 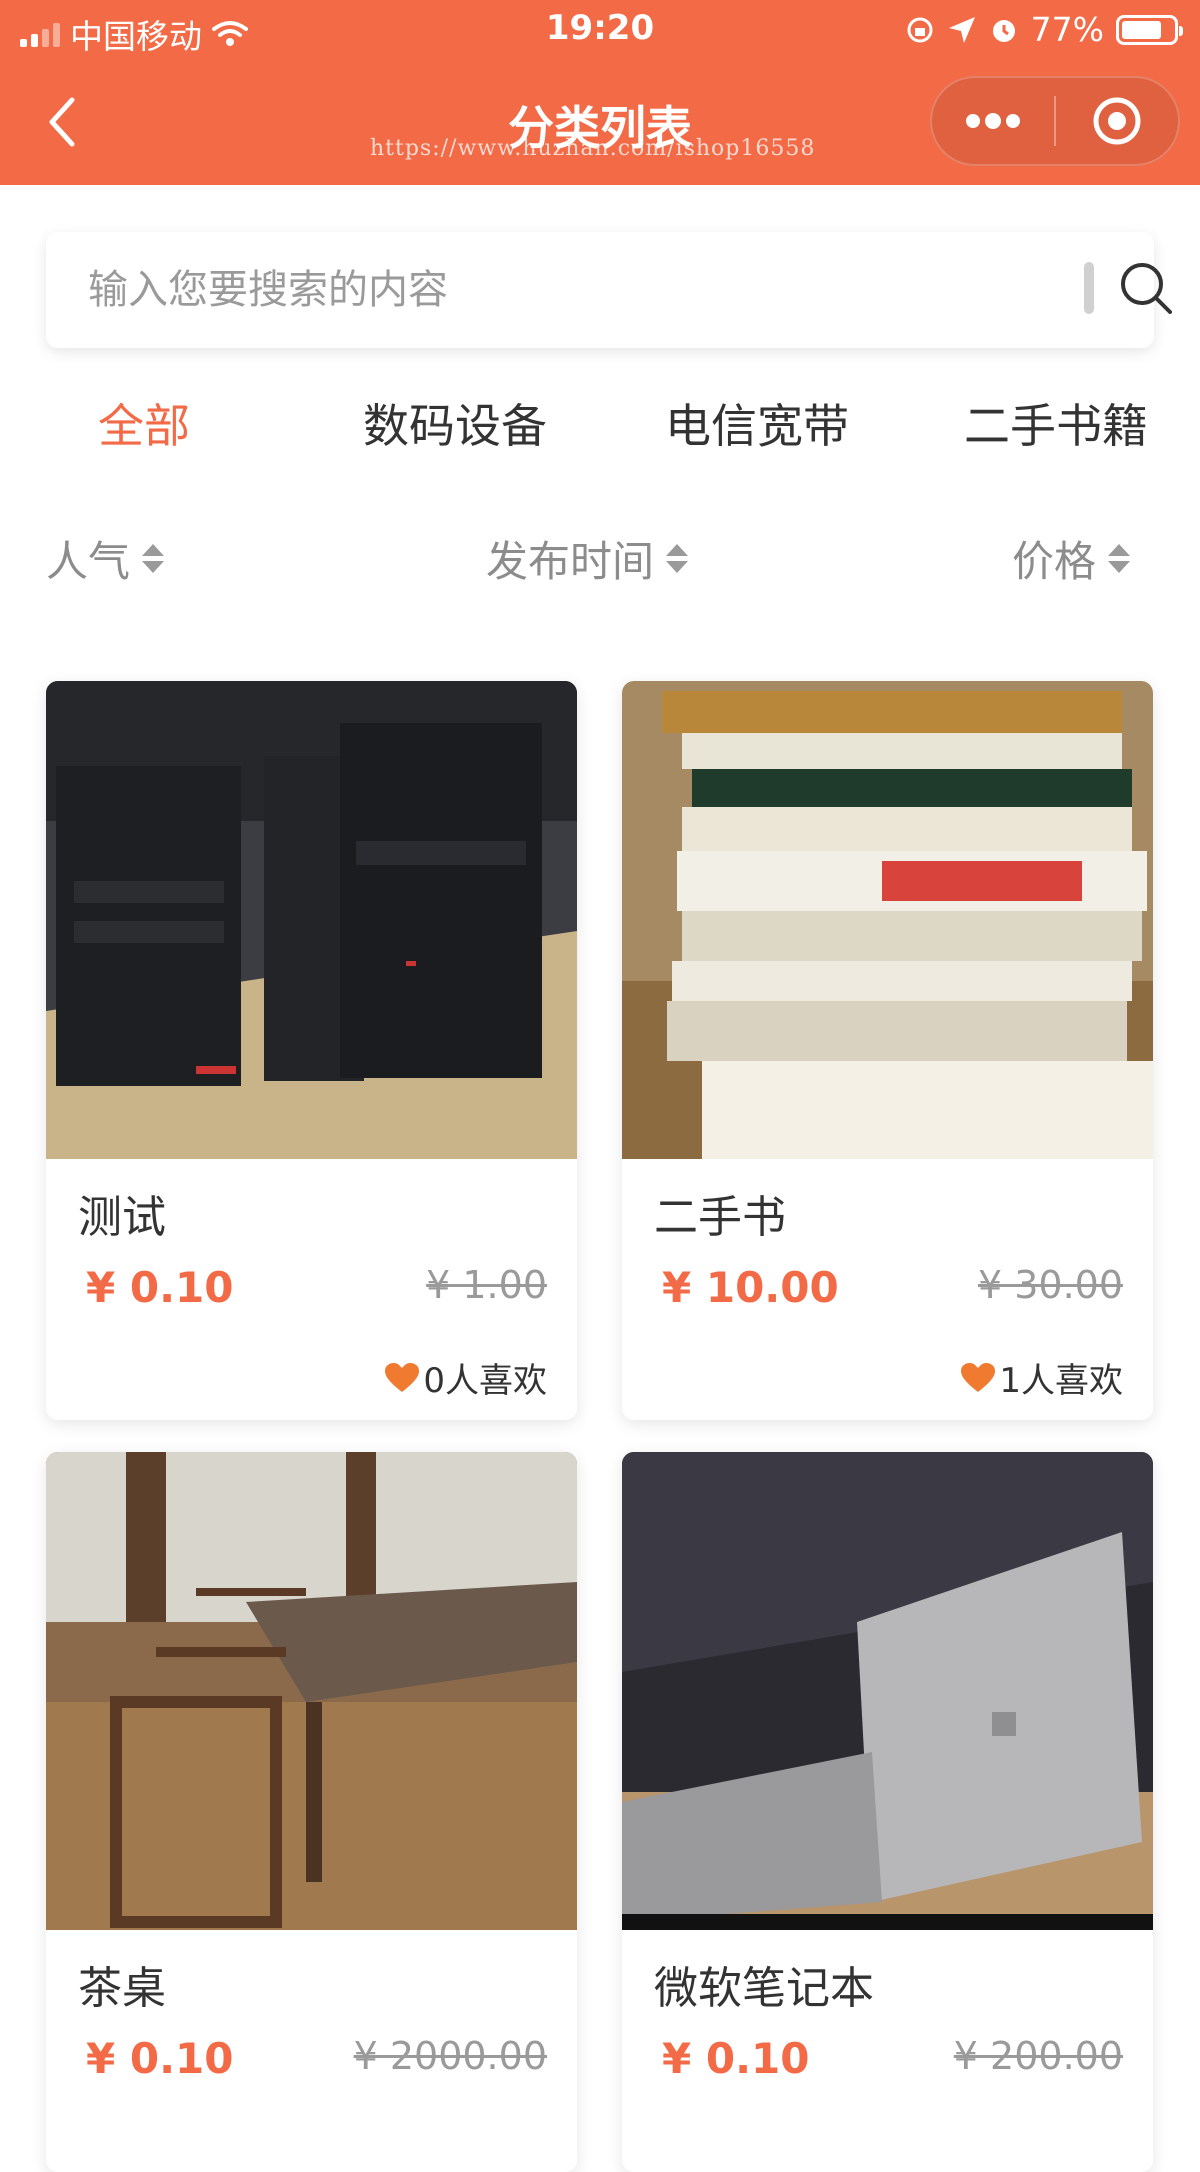 What do you see at coordinates (757, 423) in the screenshot?
I see `tab-telecom-broadband: 电信宽带` at bounding box center [757, 423].